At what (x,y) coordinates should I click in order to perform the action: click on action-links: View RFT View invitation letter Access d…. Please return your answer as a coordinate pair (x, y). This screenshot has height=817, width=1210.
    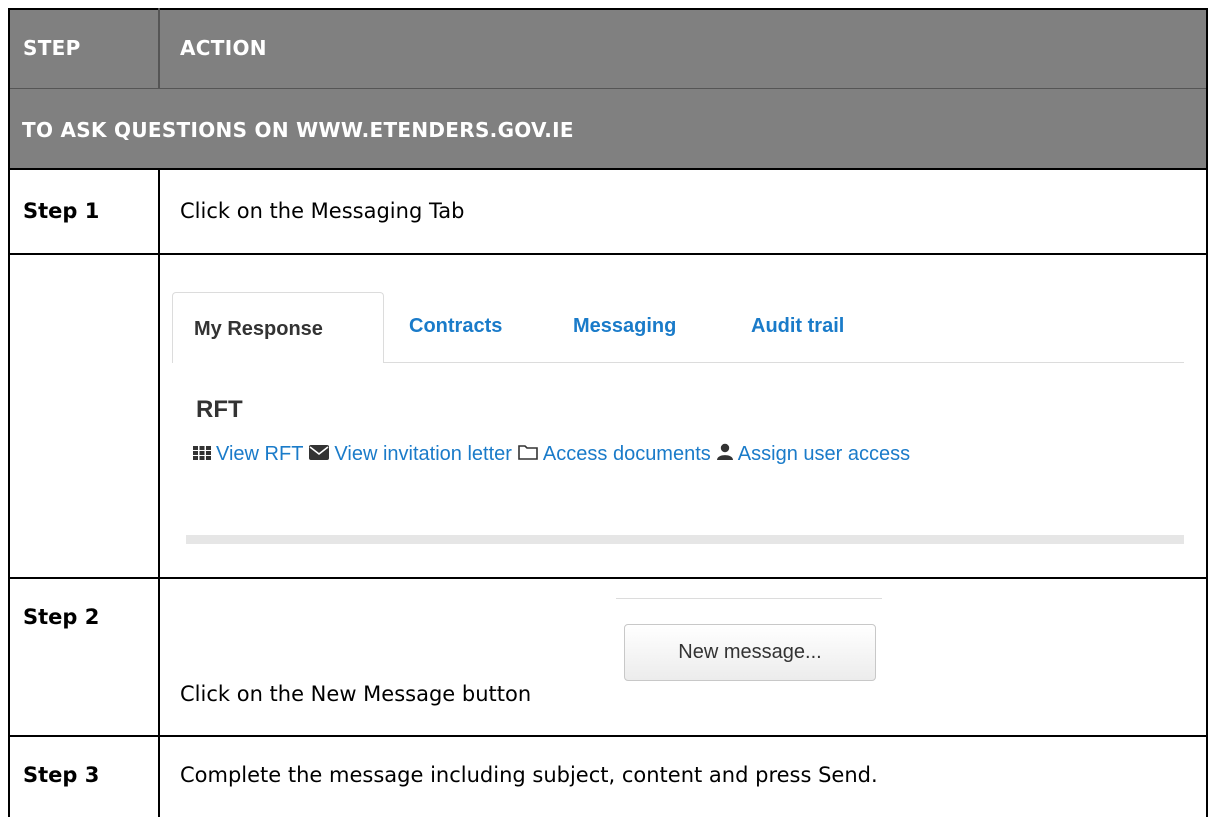
    Looking at the image, I should click on (554, 454).